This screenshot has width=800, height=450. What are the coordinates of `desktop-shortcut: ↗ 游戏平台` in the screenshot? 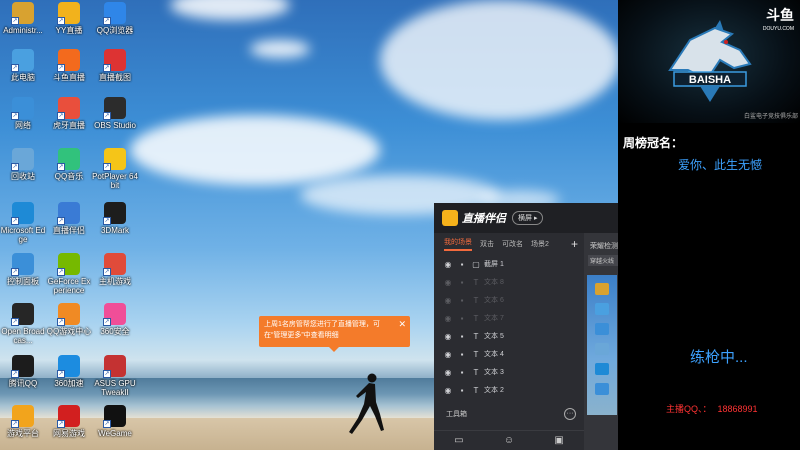 It's located at (23, 421).